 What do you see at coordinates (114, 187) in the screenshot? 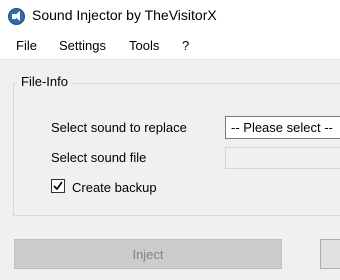
I see `create-backup-label: Create backup` at bounding box center [114, 187].